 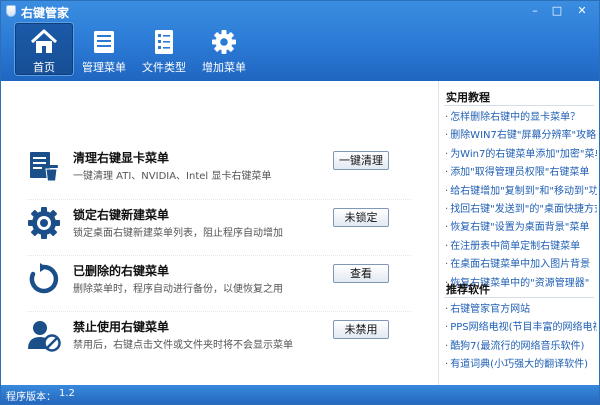 What do you see at coordinates (361, 160) in the screenshot?
I see `clean-gpu-menu-button: 一键清理` at bounding box center [361, 160].